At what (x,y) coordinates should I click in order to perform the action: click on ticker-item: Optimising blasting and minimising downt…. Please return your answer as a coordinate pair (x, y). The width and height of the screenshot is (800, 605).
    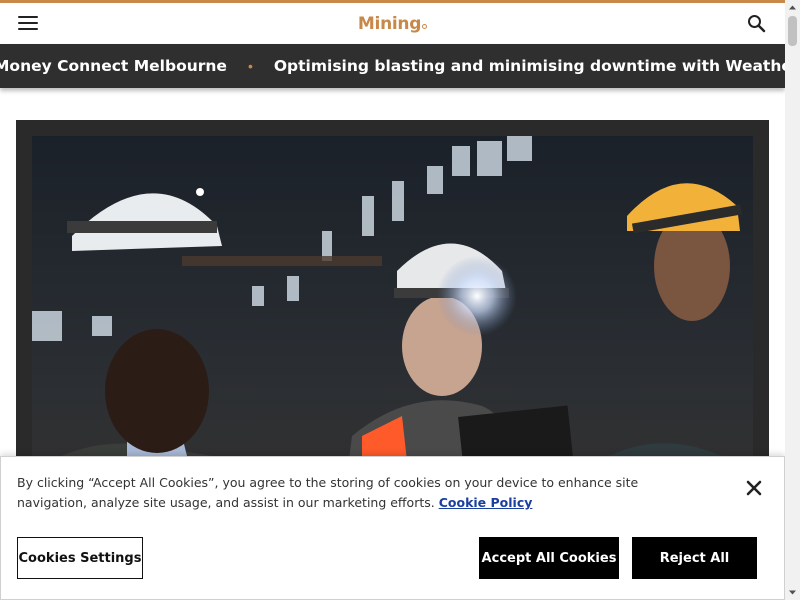
    Looking at the image, I should click on (529, 66).